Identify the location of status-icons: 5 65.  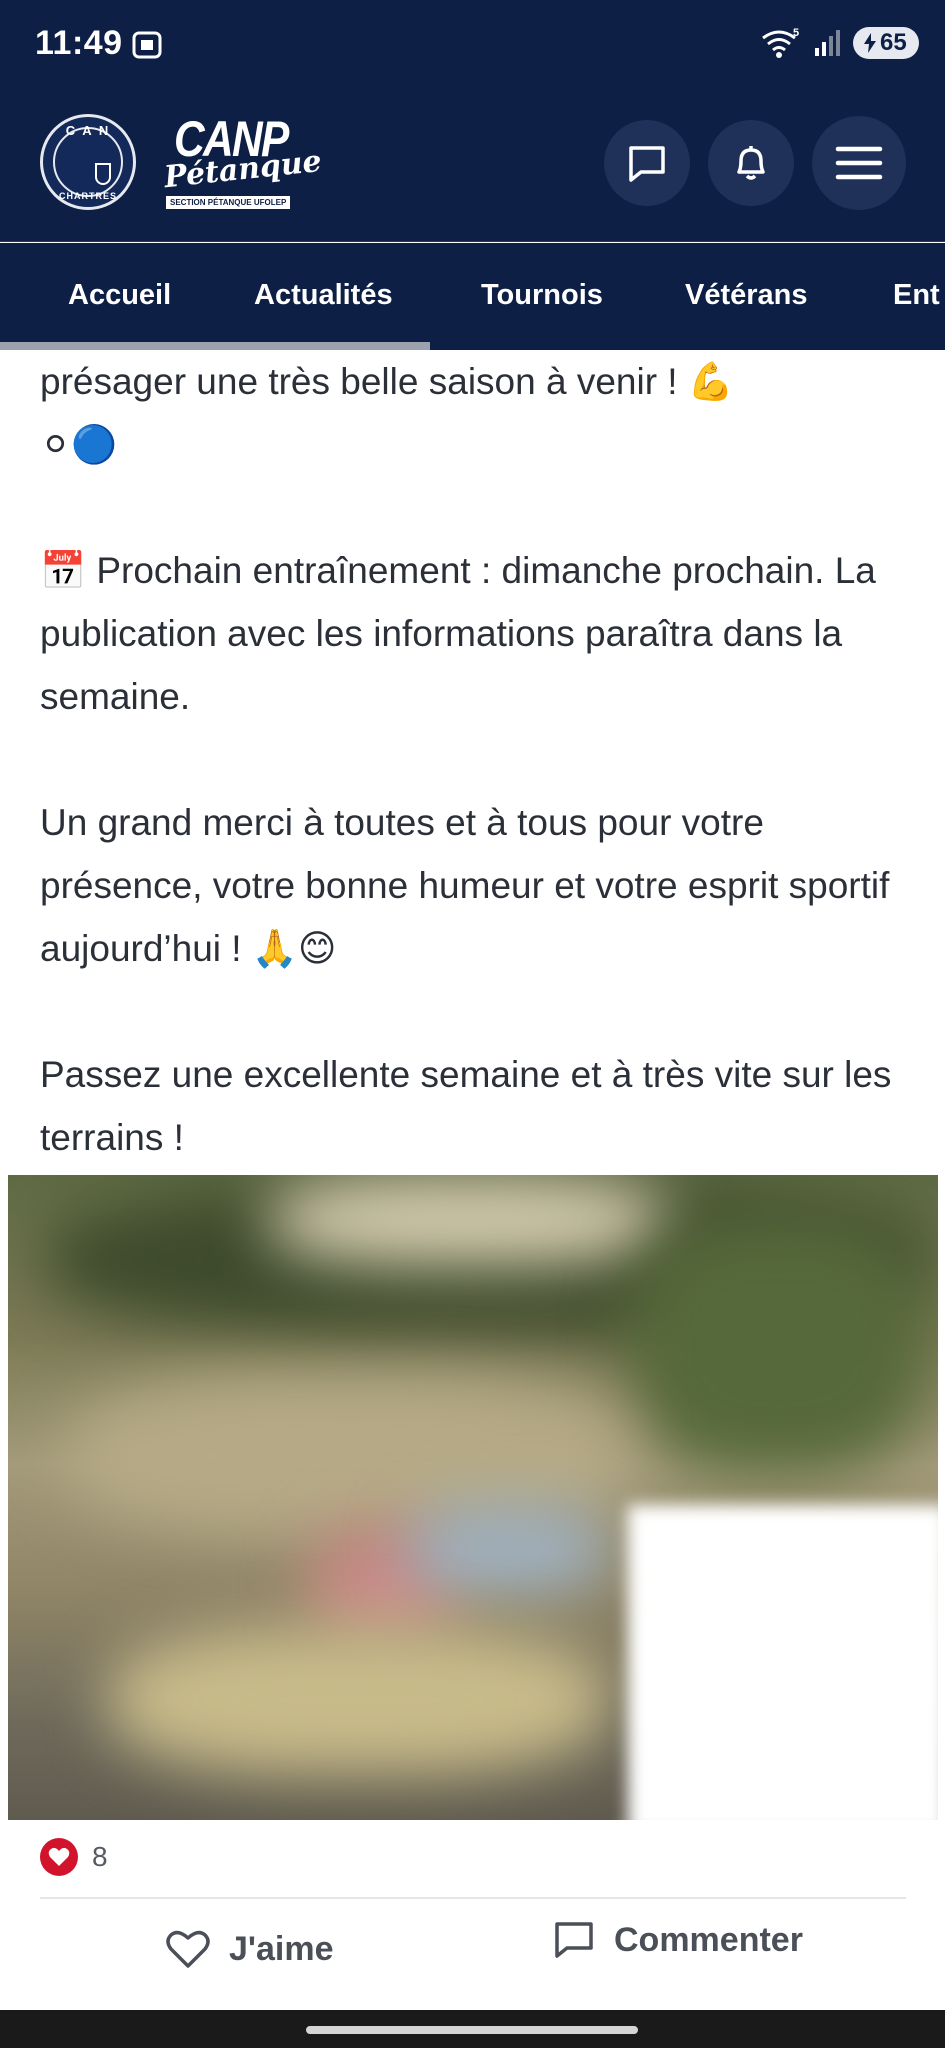
(839, 43).